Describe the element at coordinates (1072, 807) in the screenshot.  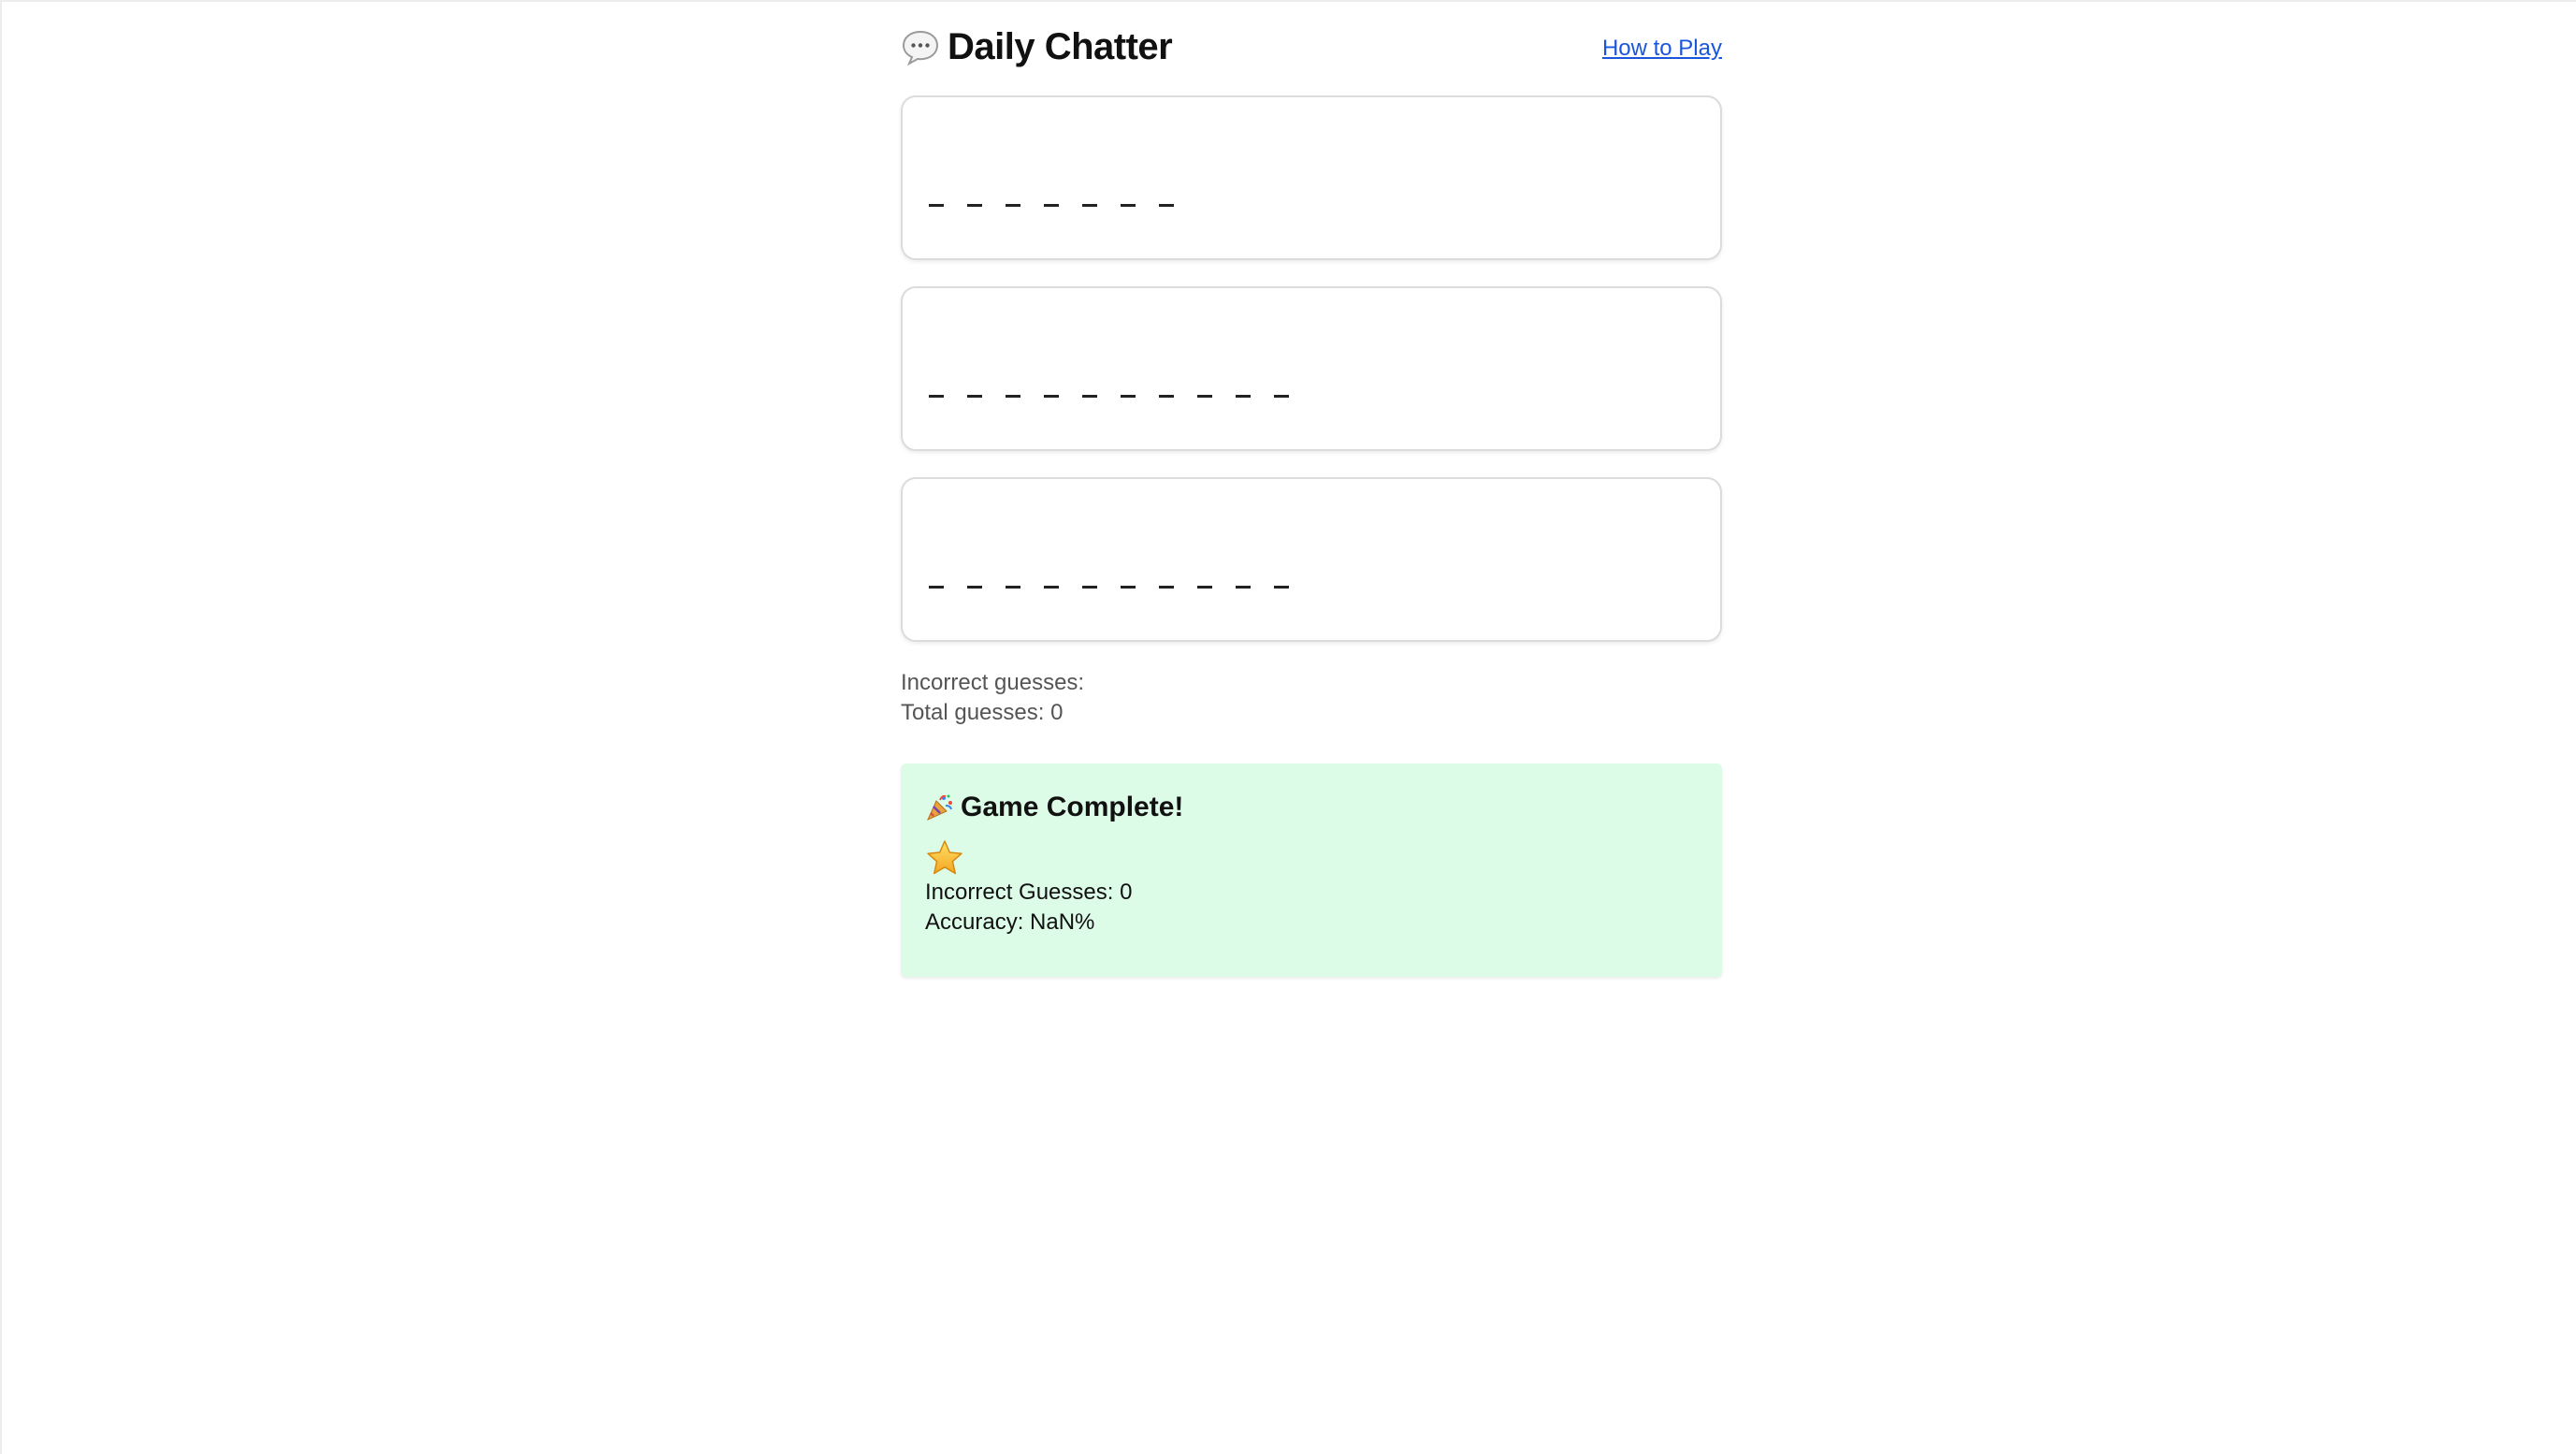
I see `game-complete-title: Game Complete!` at that location.